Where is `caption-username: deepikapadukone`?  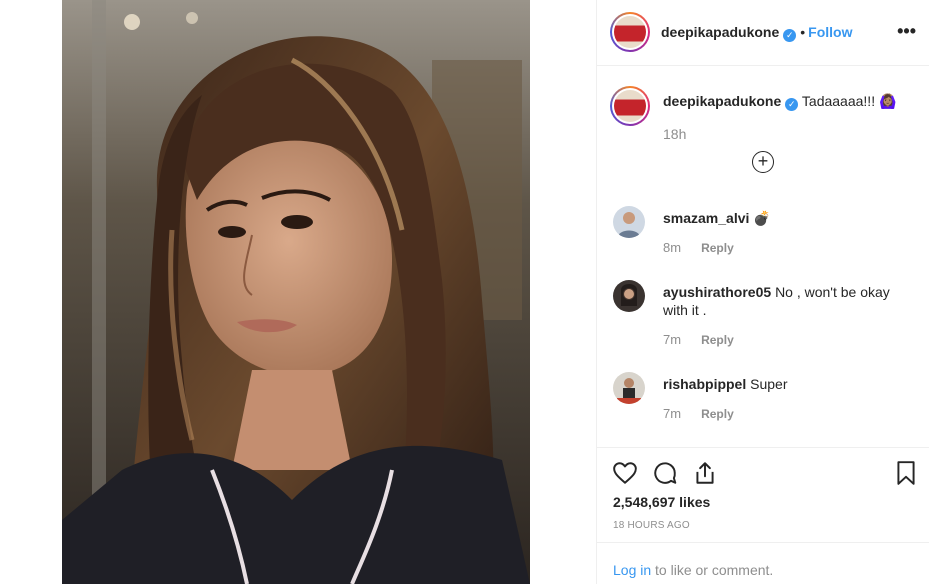 caption-username: deepikapadukone is located at coordinates (722, 101).